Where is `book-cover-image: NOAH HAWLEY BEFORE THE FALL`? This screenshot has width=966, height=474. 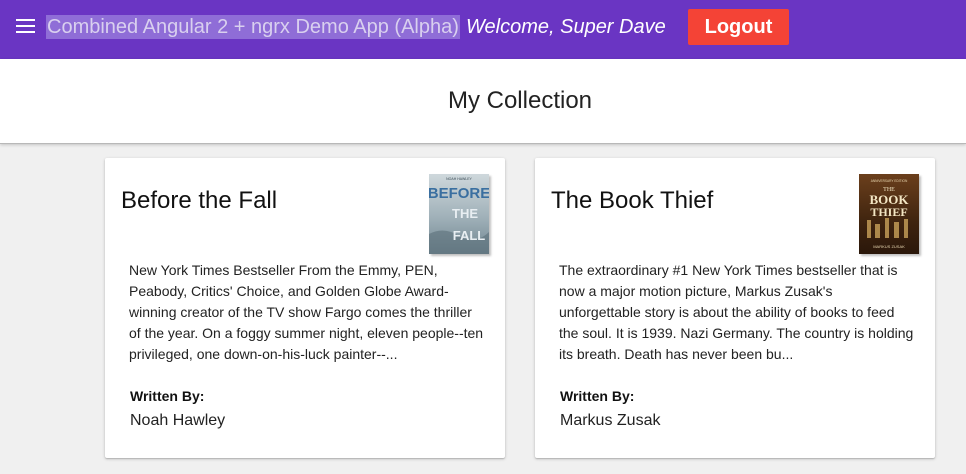
book-cover-image: NOAH HAWLEY BEFORE THE FALL is located at coordinates (459, 214).